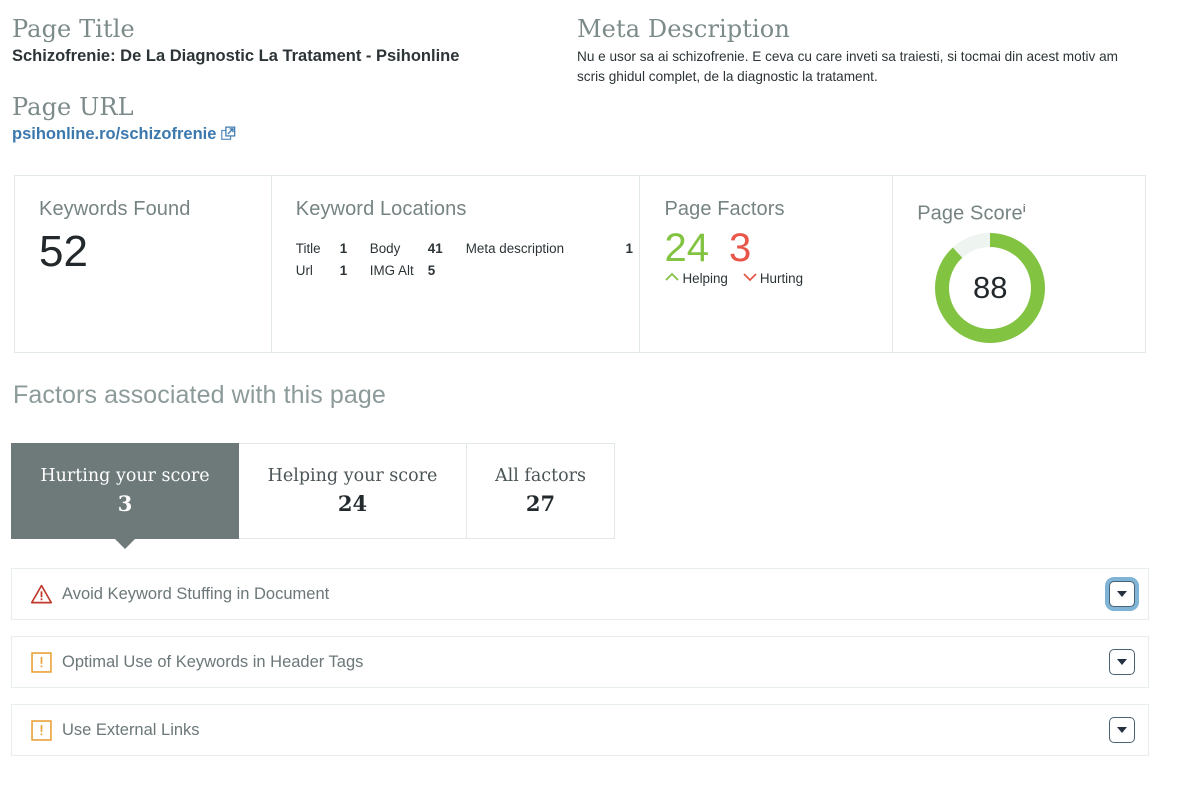 The height and width of the screenshot is (792, 1200). Describe the element at coordinates (724, 209) in the screenshot. I see `page-factors-title: Page Factors` at that location.